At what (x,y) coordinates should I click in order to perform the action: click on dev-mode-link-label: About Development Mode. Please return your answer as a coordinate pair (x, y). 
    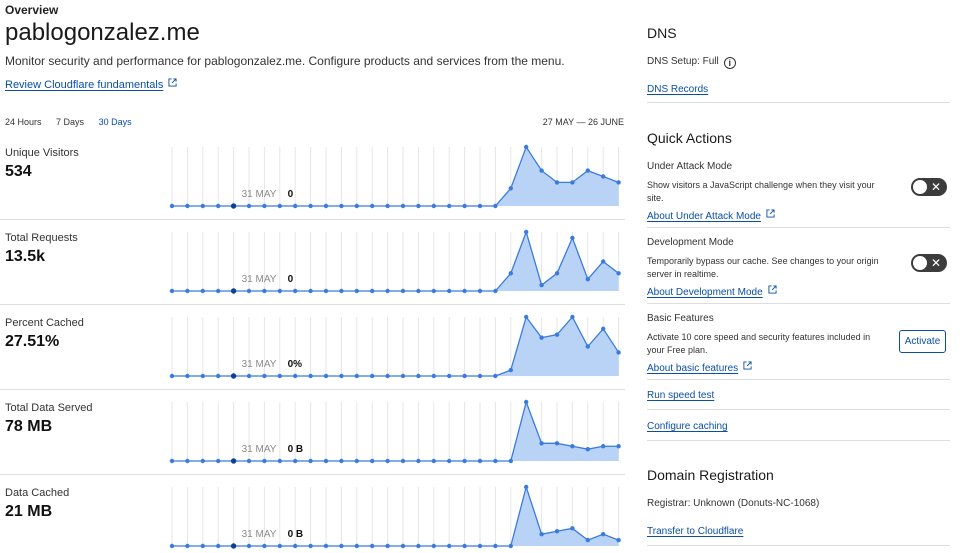
    Looking at the image, I should click on (705, 292).